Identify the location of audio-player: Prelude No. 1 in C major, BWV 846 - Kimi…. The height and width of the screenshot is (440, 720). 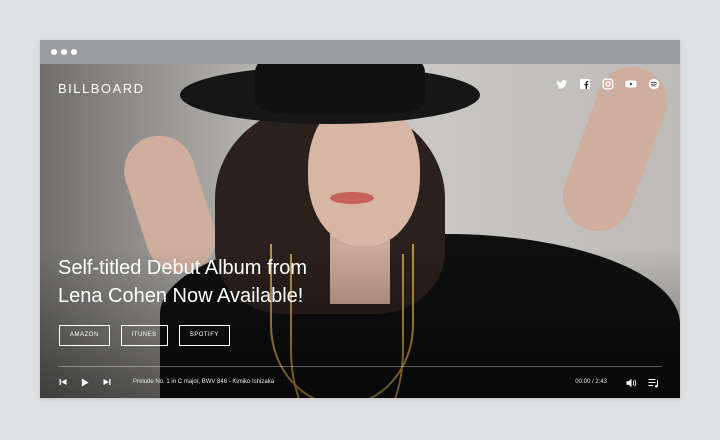
(360, 383).